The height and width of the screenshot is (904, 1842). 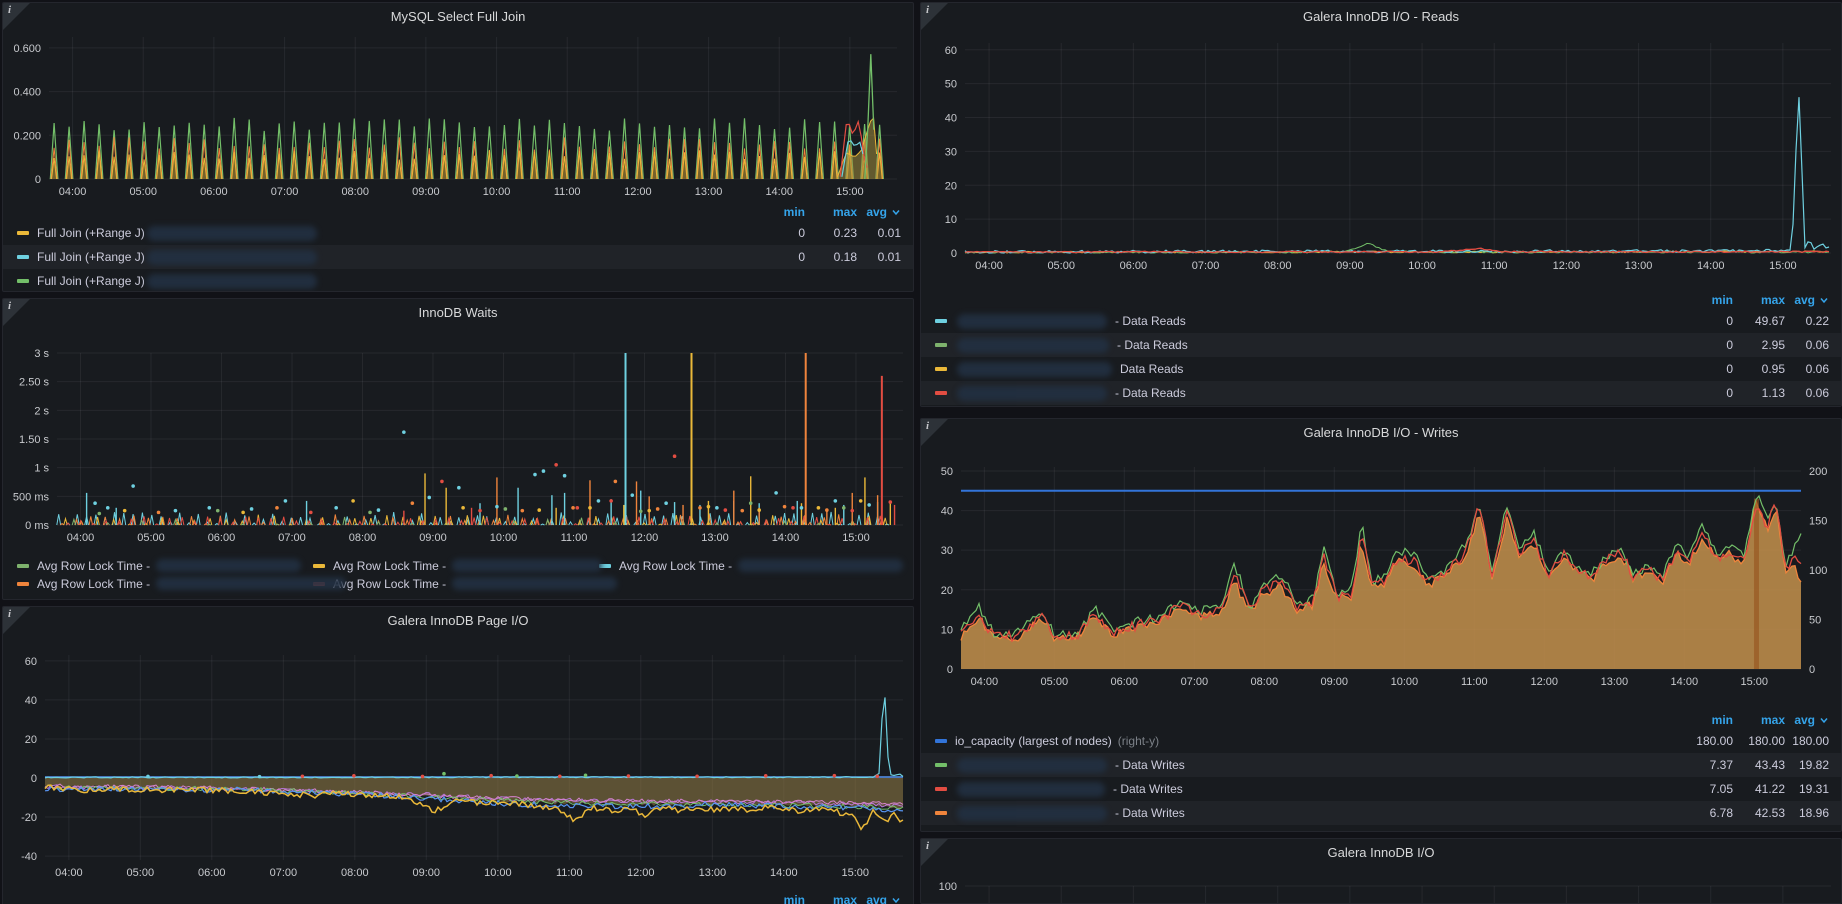 I want to click on svg-text: 07:00, so click(x=1206, y=265).